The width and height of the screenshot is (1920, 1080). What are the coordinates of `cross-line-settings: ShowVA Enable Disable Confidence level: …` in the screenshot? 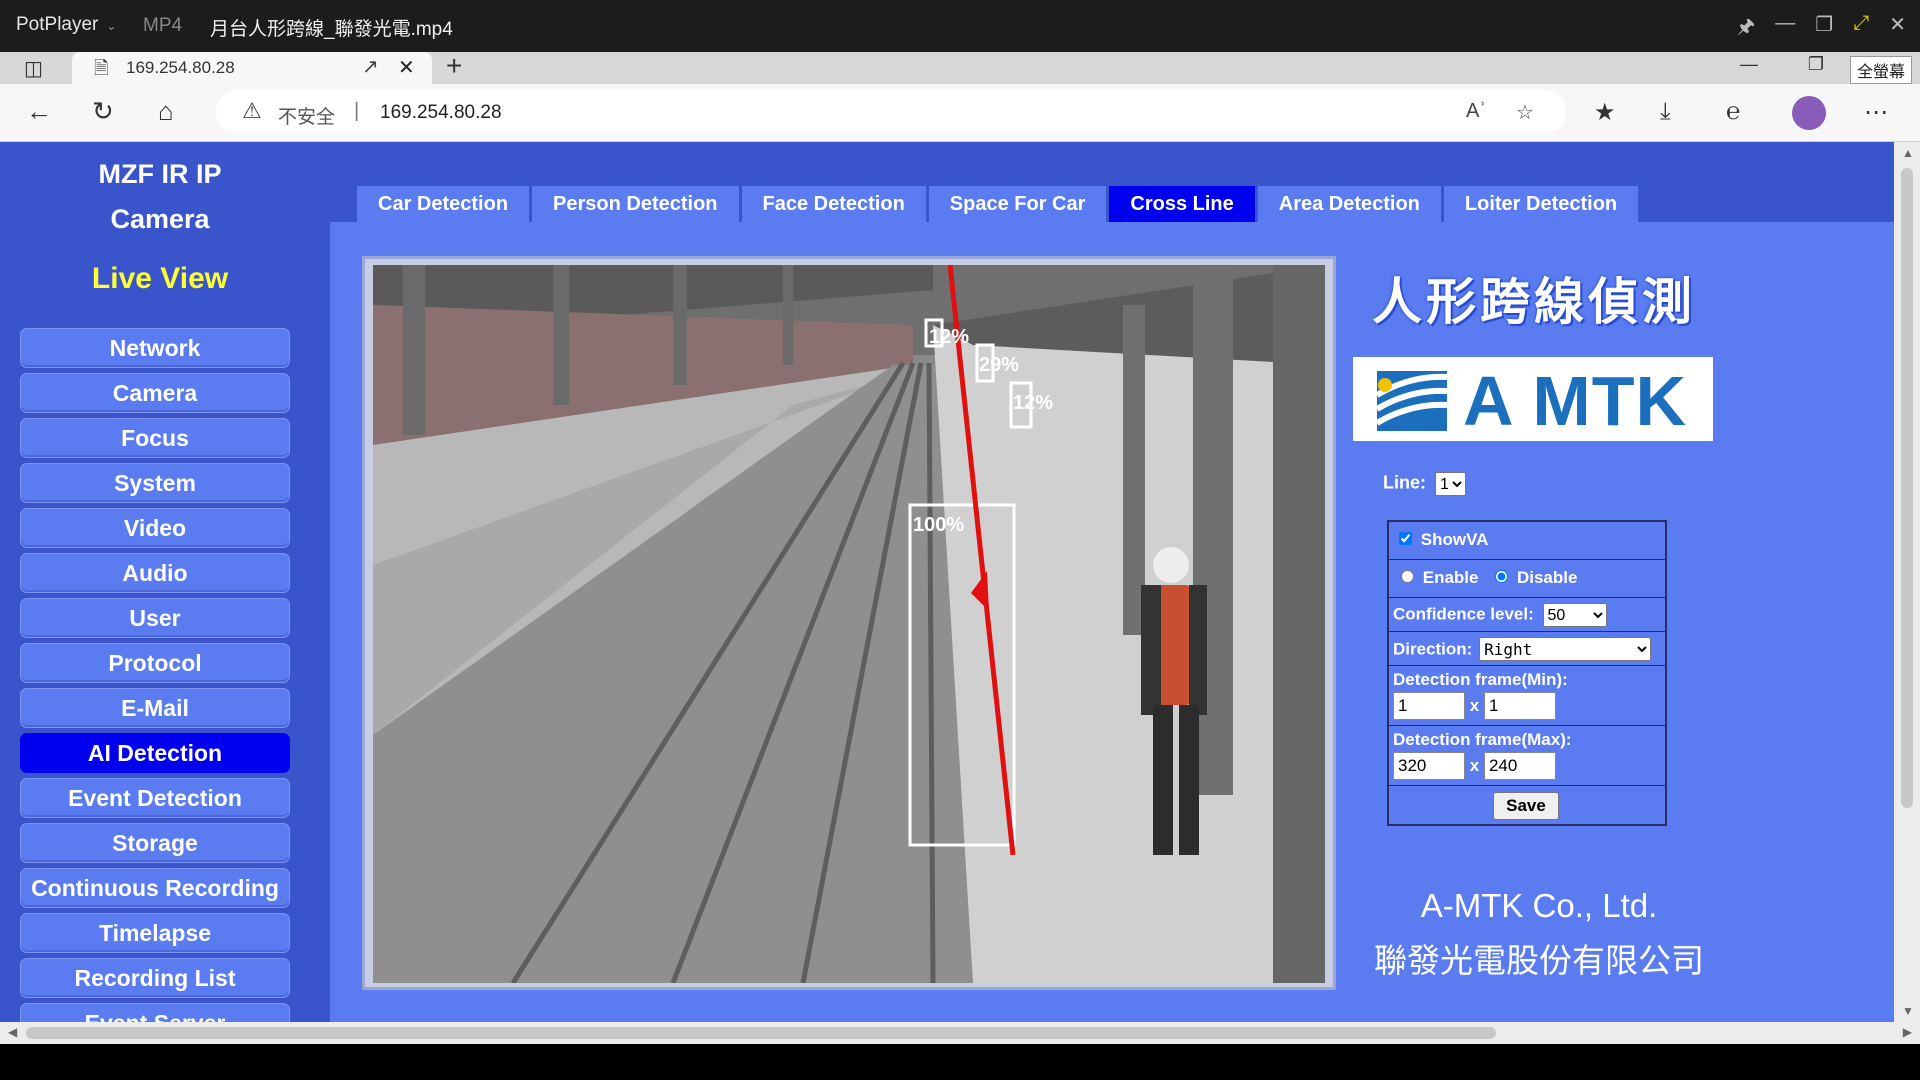 It's located at (1527, 673).